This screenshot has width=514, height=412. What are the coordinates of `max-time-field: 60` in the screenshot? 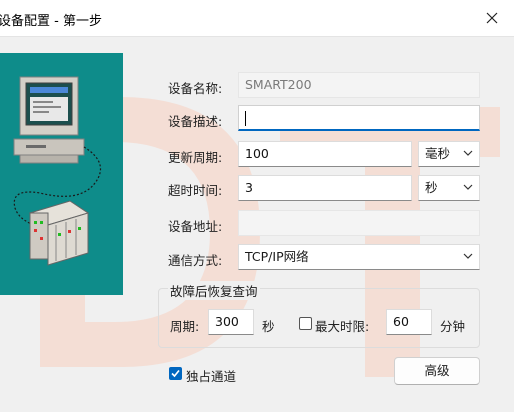 It's located at (409, 322).